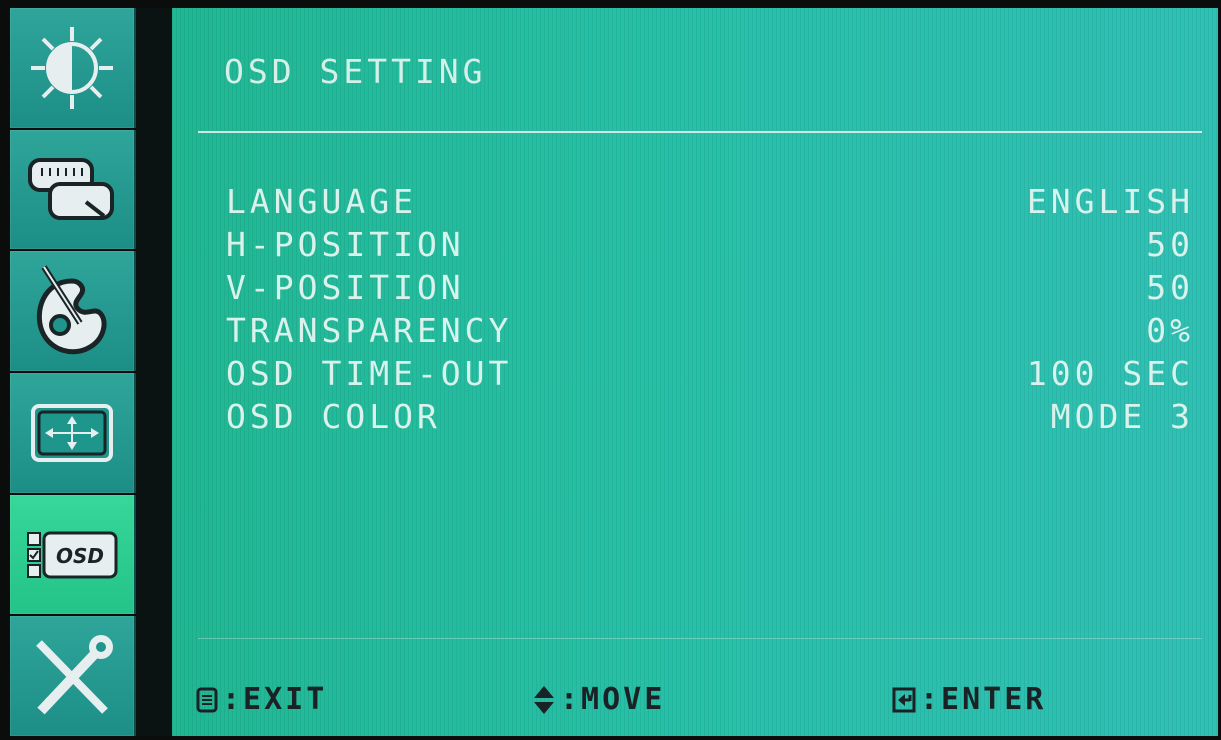 This screenshot has height=740, width=1221. What do you see at coordinates (710, 373) in the screenshot?
I see `setting-osd-timeout: OSD TIME-OUT 100 SEC` at bounding box center [710, 373].